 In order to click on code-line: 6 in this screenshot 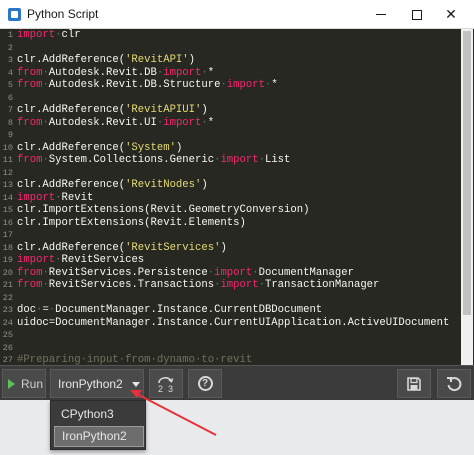, I will do `click(237, 98)`.